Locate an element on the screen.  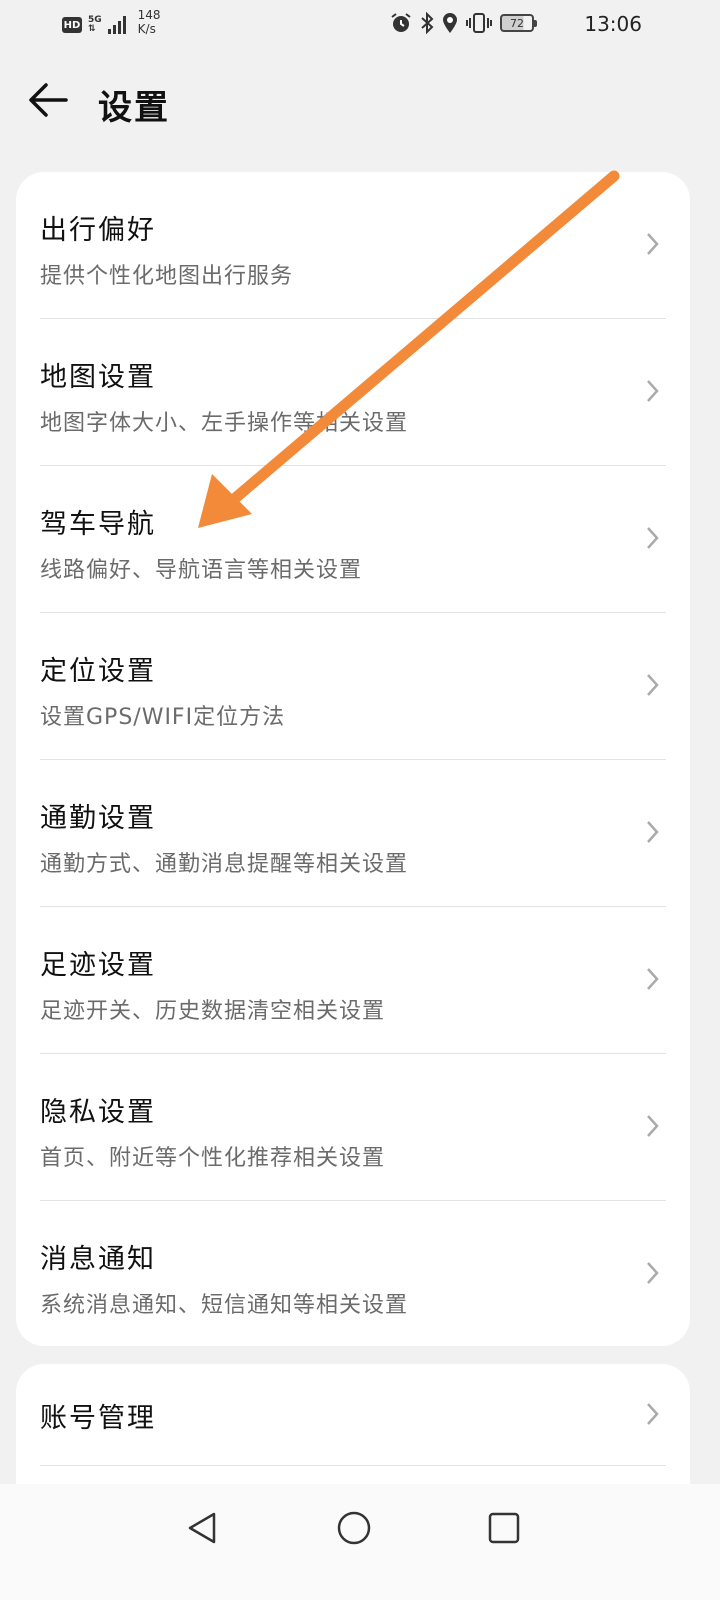
item-title: 定位设置 is located at coordinates (98, 671).